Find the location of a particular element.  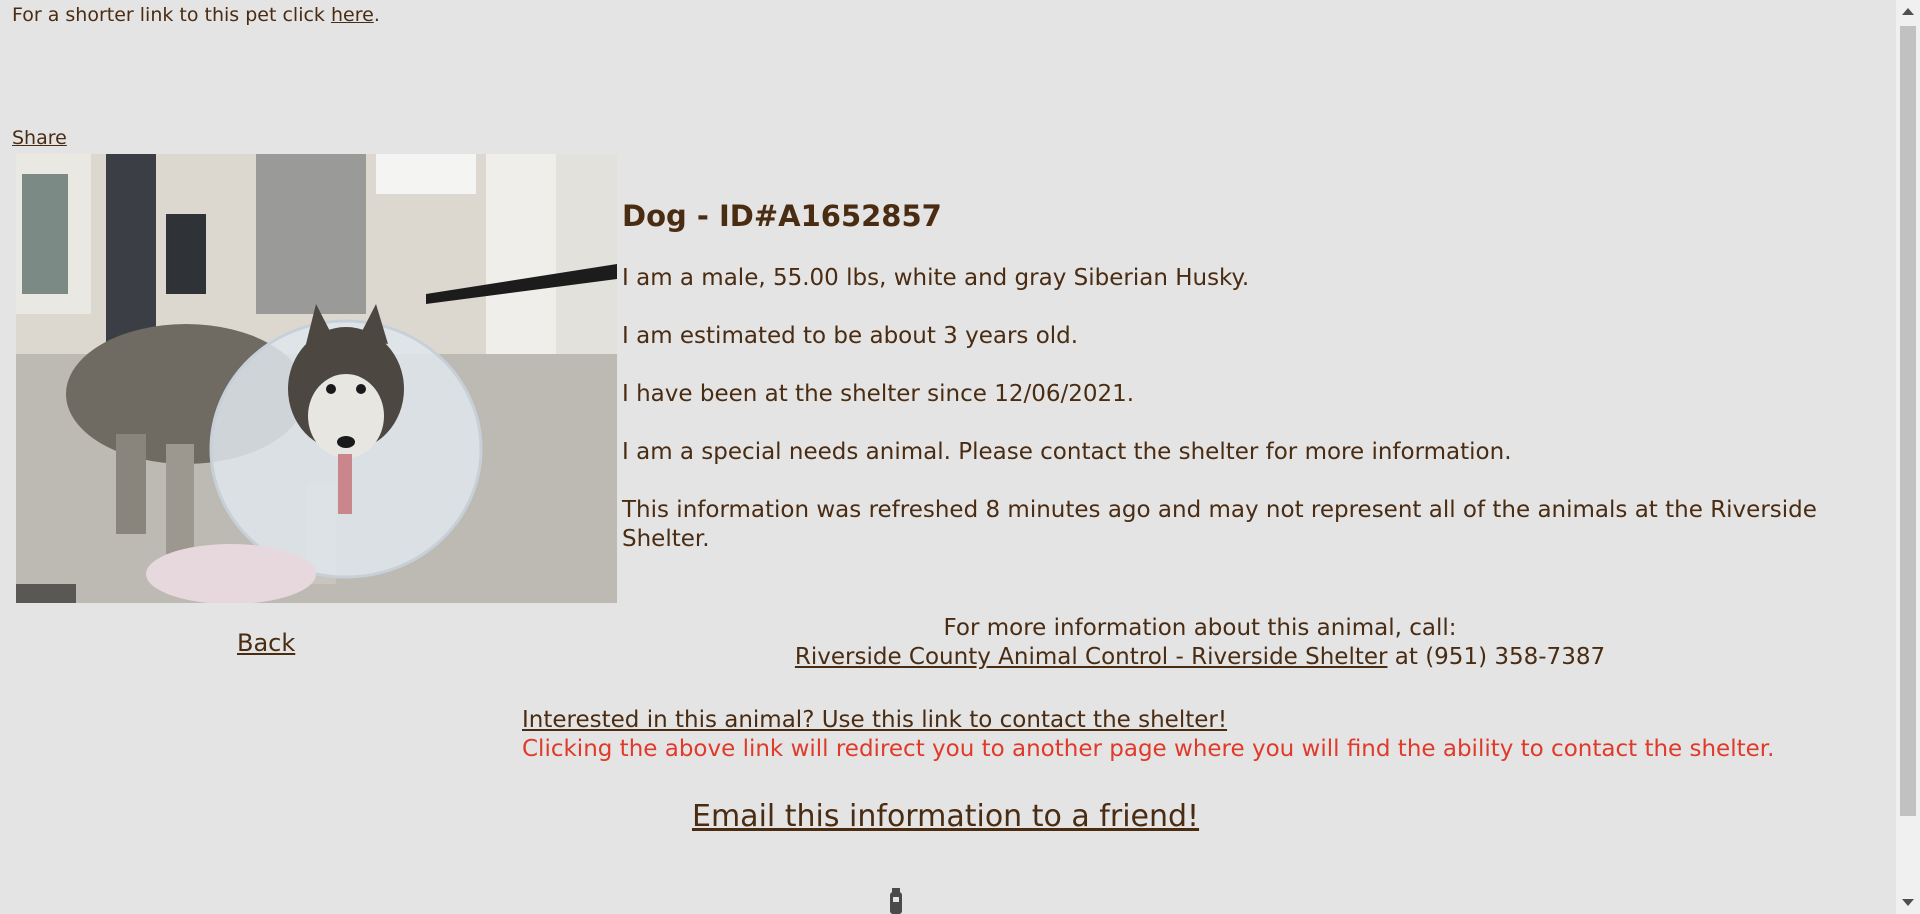

short-link-prefix: For a shorter link to this pet click is located at coordinates (171, 15).